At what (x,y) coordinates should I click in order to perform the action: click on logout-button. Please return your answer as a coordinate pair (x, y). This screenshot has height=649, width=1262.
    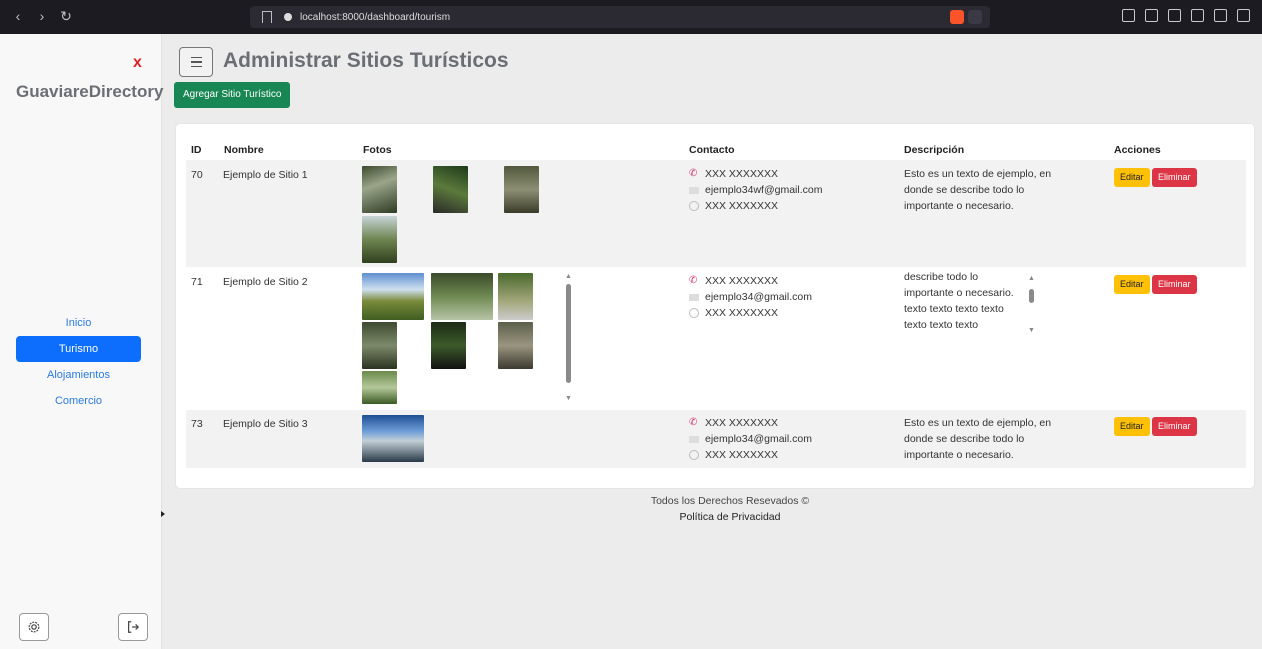
    Looking at the image, I should click on (133, 627).